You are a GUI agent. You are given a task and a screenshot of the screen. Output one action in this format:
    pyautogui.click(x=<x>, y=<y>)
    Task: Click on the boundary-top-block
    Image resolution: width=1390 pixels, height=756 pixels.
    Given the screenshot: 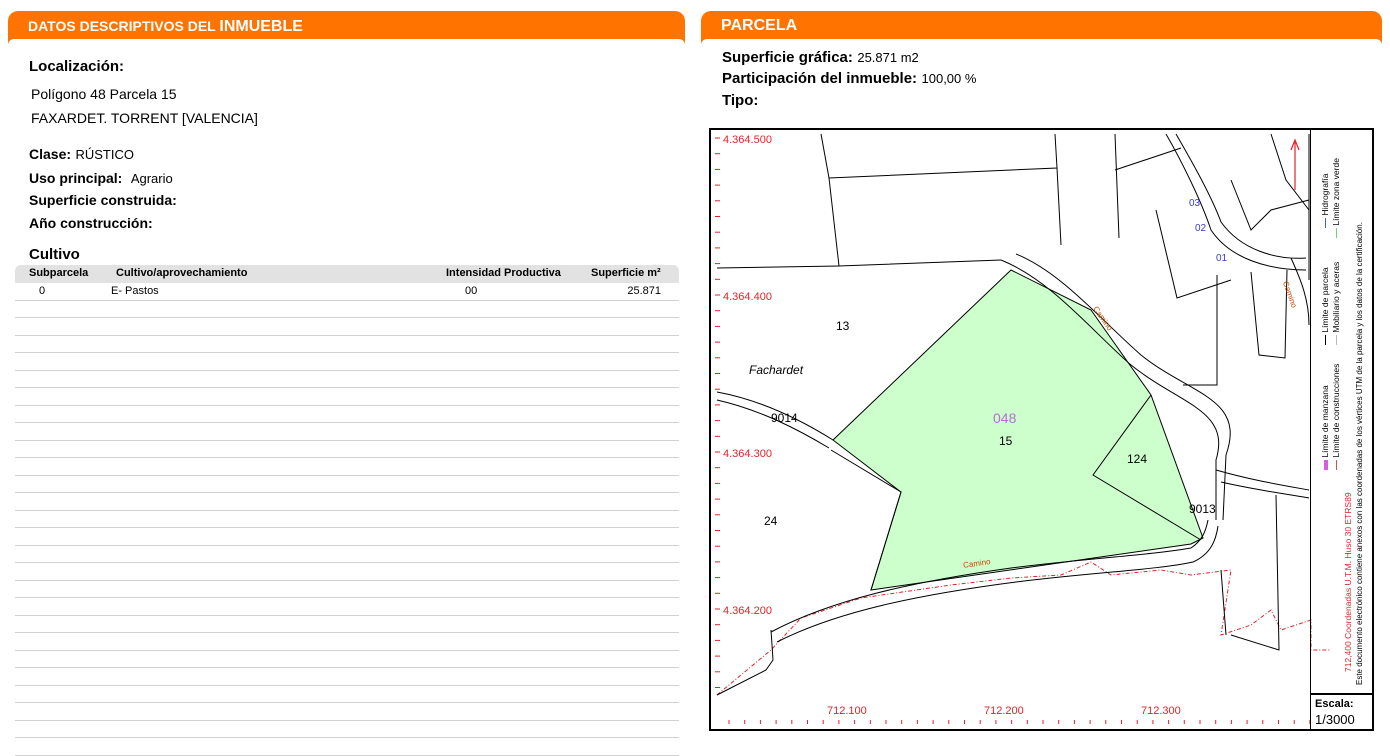 What is the action you would take?
    pyautogui.click(x=939, y=156)
    